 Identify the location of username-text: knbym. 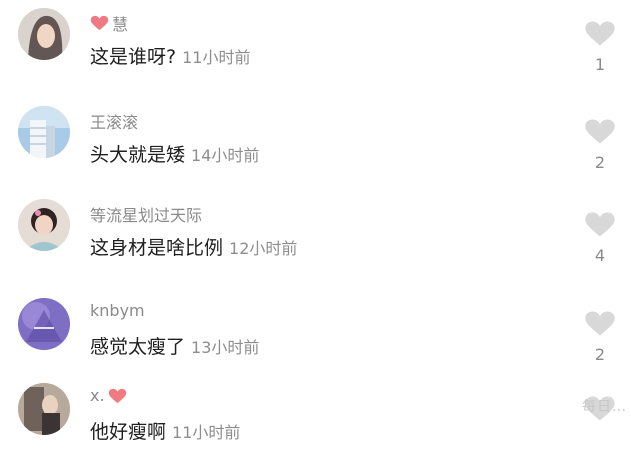
(117, 310).